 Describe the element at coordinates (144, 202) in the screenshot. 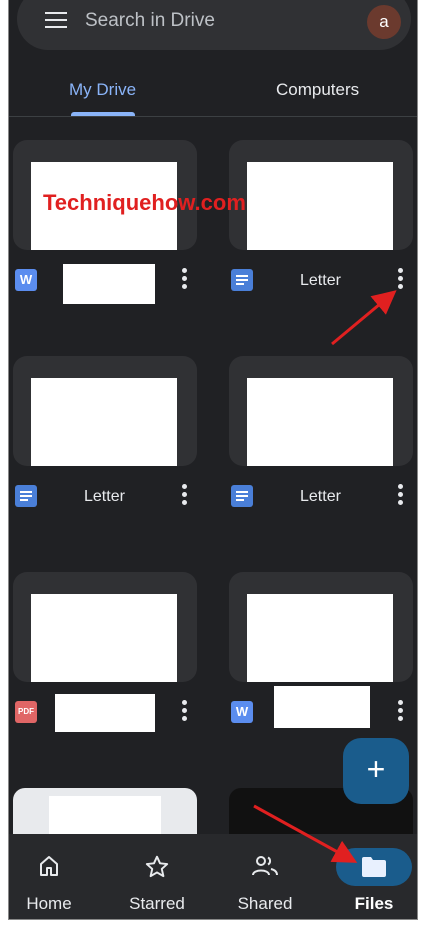

I see `watermark-text: Techniquehow.com` at that location.